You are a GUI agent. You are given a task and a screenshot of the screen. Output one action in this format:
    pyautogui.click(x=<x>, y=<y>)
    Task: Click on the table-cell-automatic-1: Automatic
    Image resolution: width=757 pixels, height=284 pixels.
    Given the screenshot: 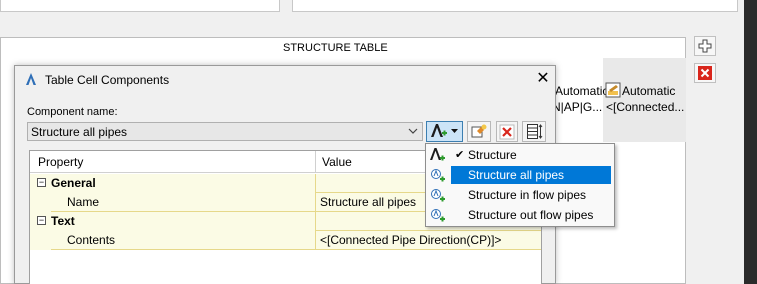 What is the action you would take?
    pyautogui.click(x=581, y=91)
    